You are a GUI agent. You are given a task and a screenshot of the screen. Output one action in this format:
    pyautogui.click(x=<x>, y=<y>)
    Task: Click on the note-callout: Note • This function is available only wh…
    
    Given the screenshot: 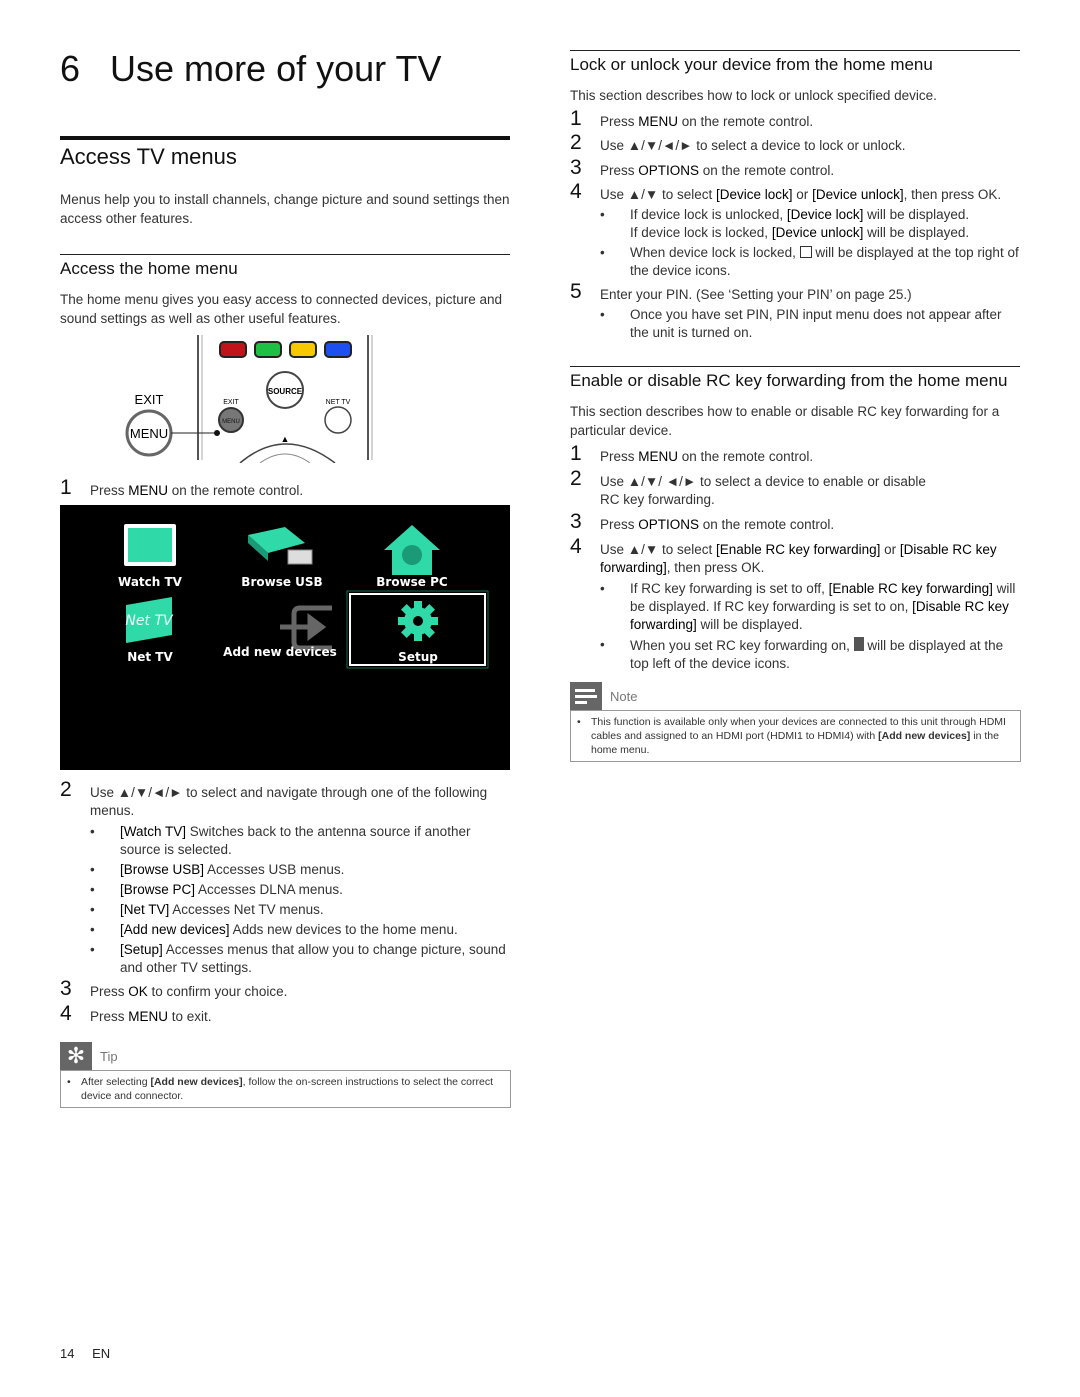 What is the action you would take?
    pyautogui.click(x=795, y=722)
    